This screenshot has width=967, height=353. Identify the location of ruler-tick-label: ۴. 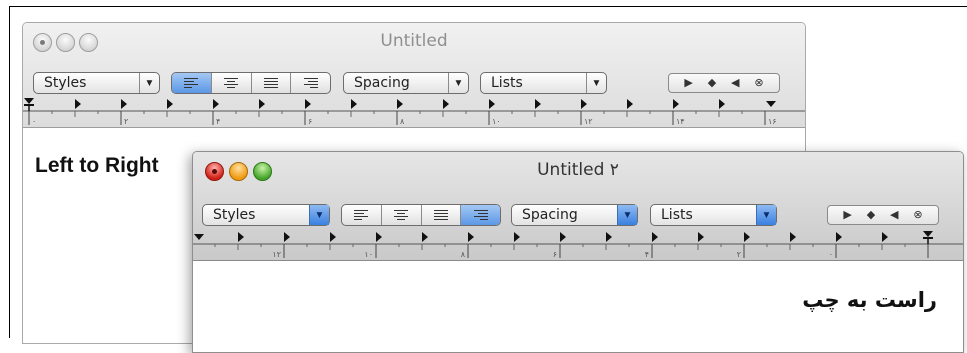
(647, 254).